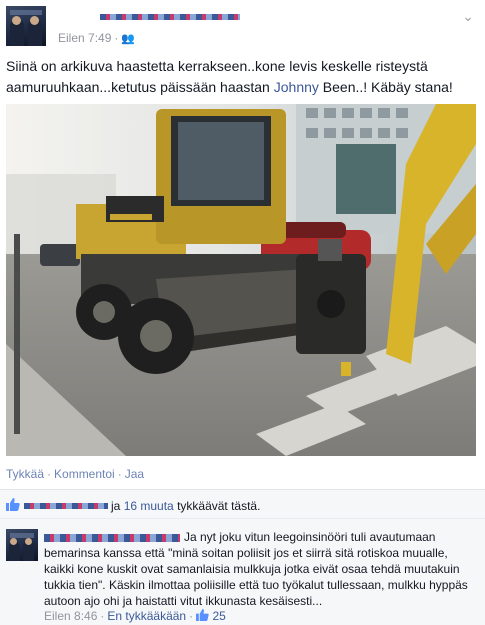 Image resolution: width=485 pixels, height=625 pixels. Describe the element at coordinates (70, 616) in the screenshot. I see `comment-timestamp: Eilen 8:46` at that location.